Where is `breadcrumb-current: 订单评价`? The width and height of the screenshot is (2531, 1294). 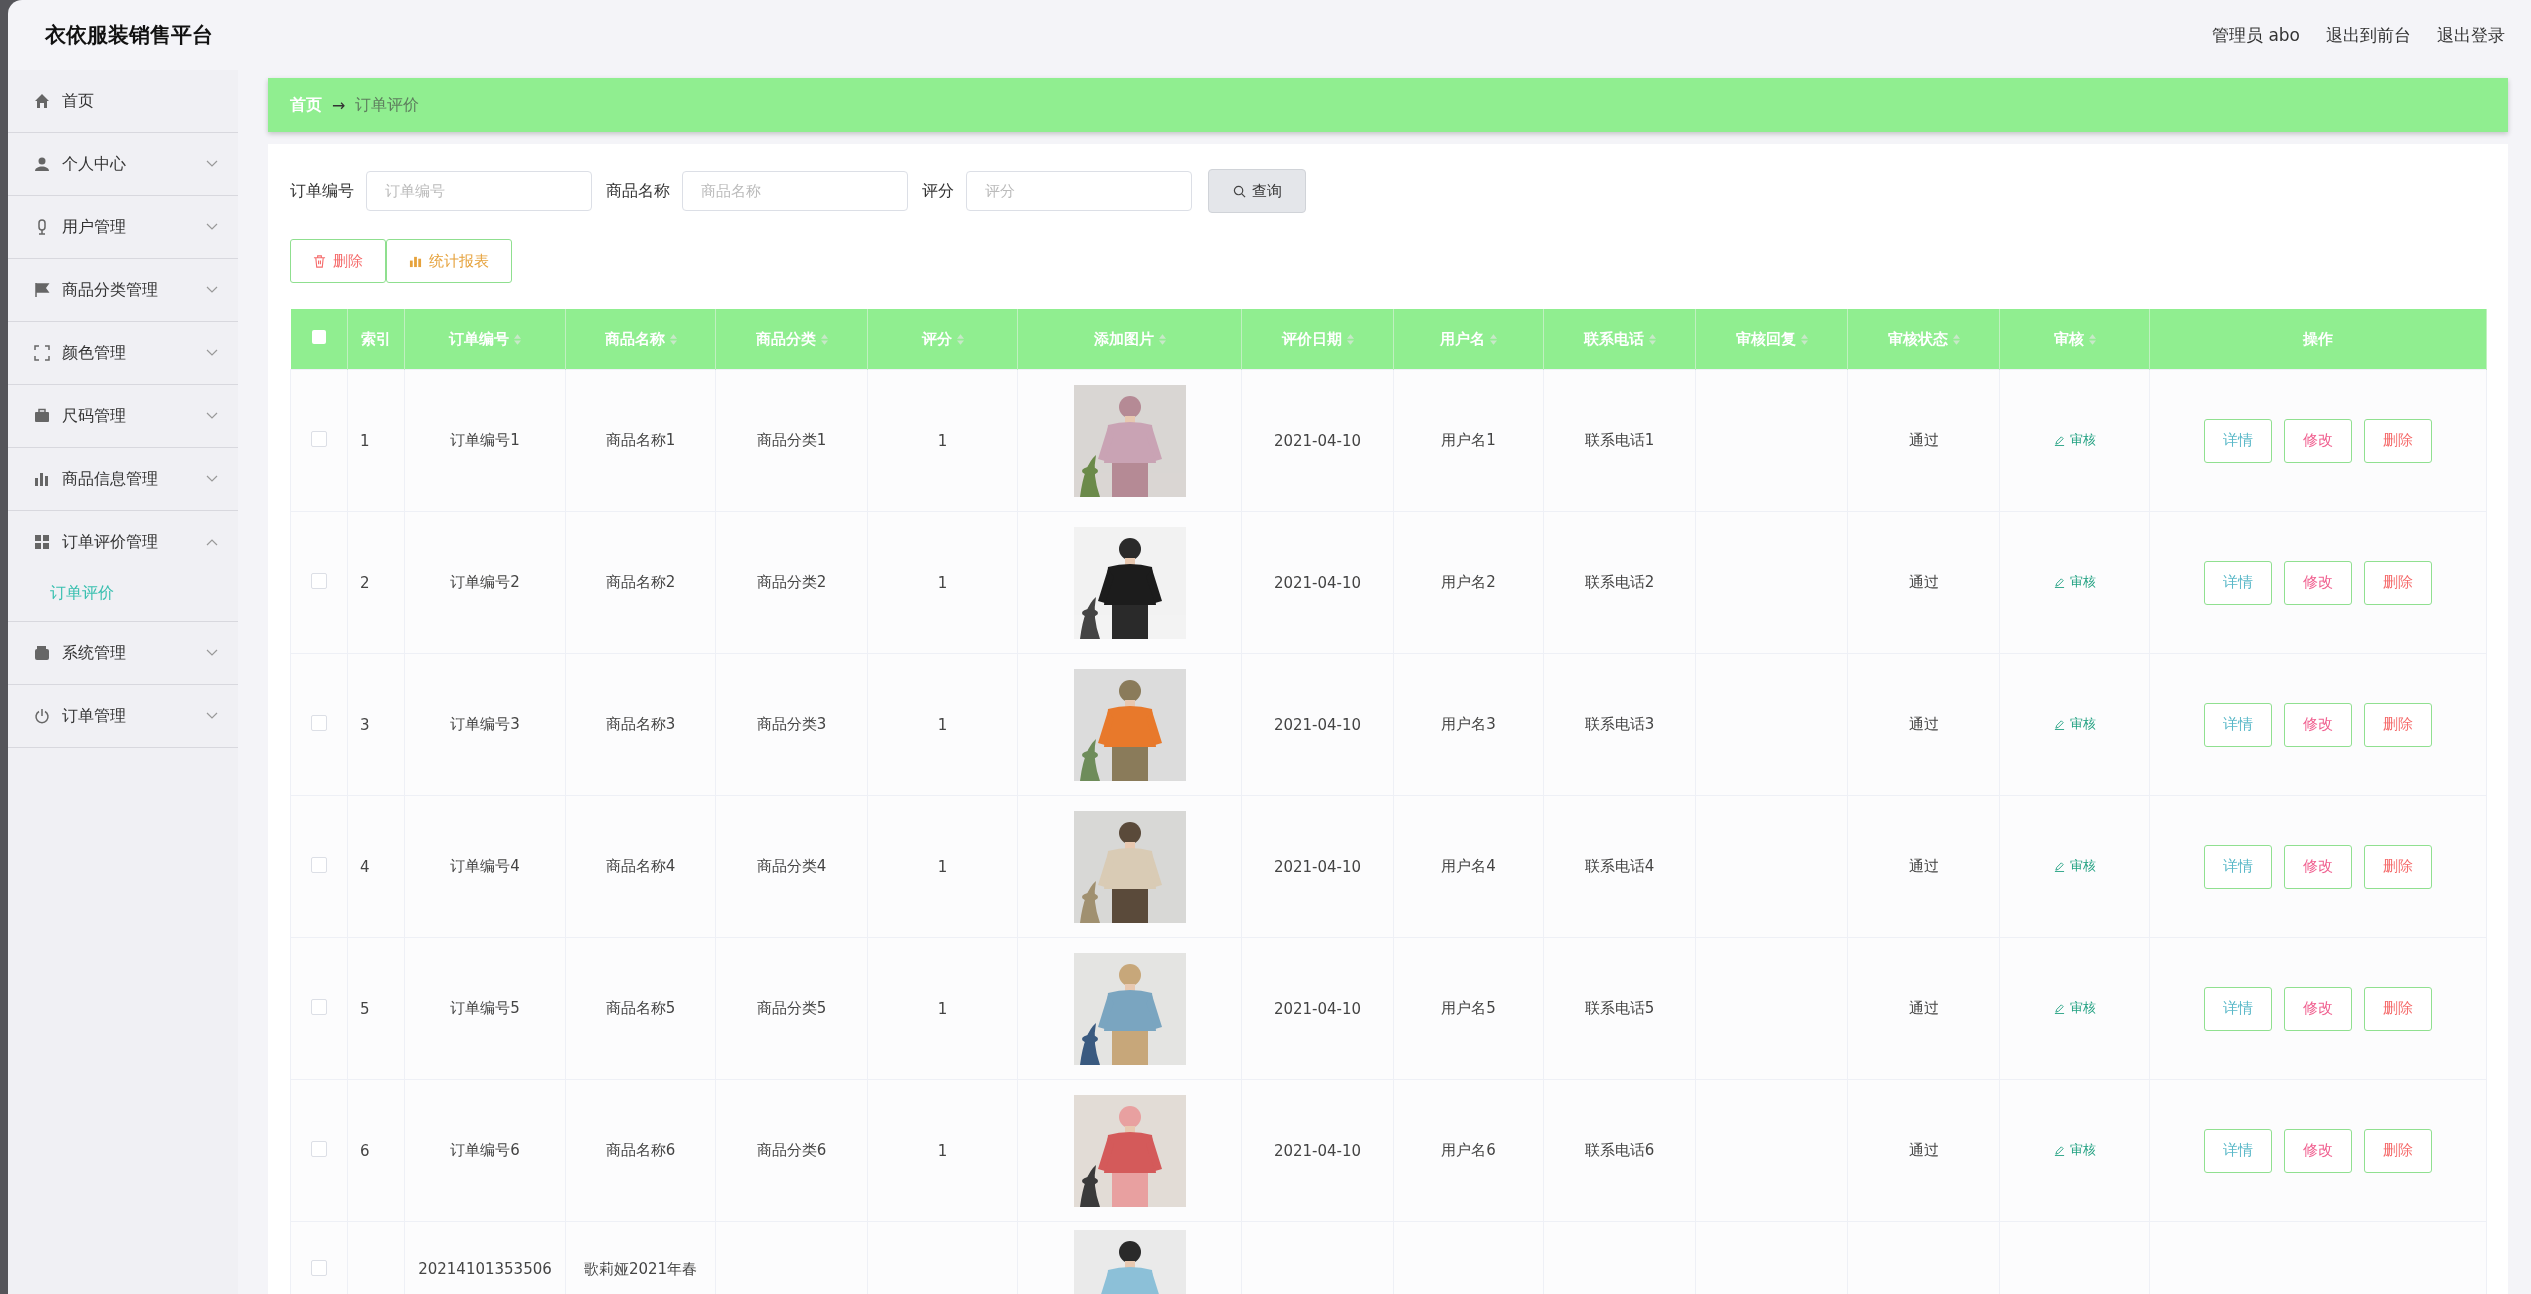
breadcrumb-current: 订单评价 is located at coordinates (387, 105).